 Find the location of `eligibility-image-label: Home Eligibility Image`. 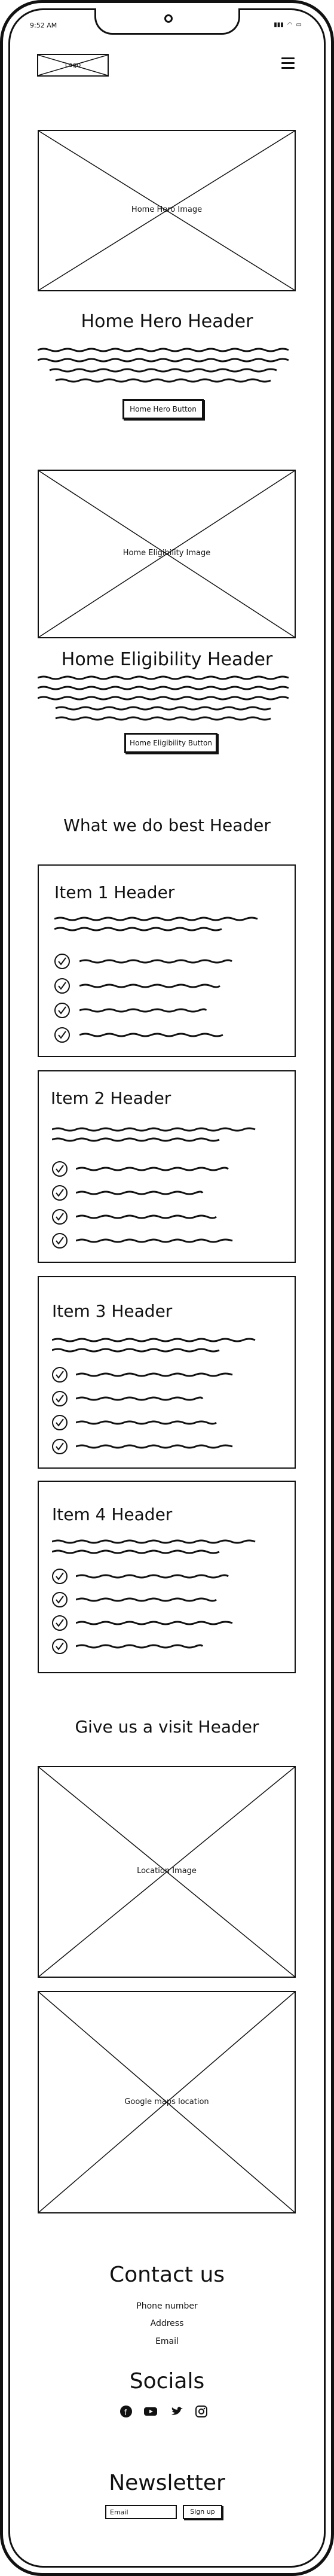

eligibility-image-label: Home Eligibility Image is located at coordinates (166, 553).